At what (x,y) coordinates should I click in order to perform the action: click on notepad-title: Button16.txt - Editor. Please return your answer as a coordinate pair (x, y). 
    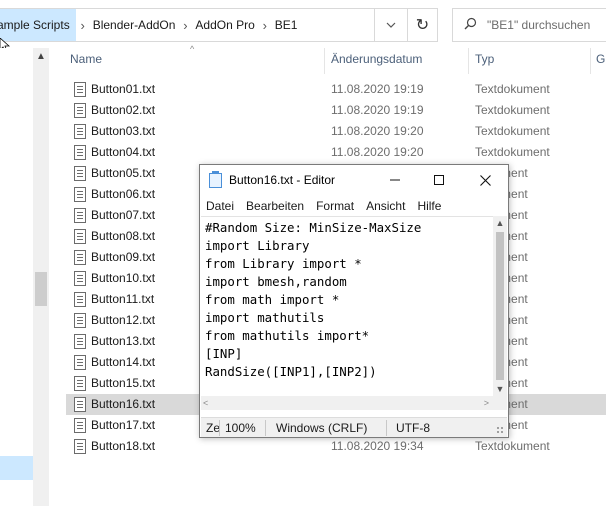
    Looking at the image, I should click on (282, 180).